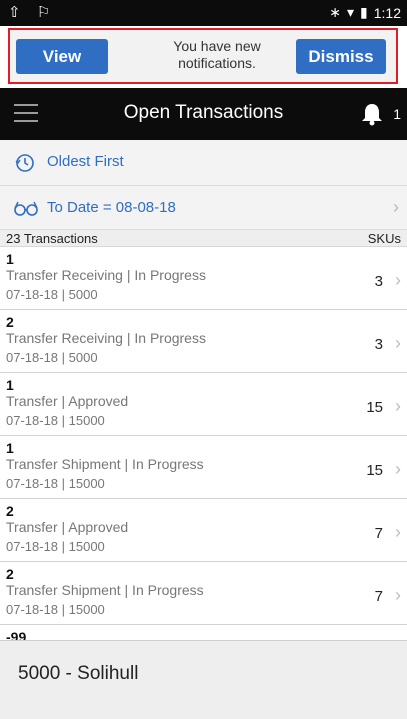 The height and width of the screenshot is (719, 407). What do you see at coordinates (52, 238) in the screenshot?
I see `transaction-count: 23 Transactions` at bounding box center [52, 238].